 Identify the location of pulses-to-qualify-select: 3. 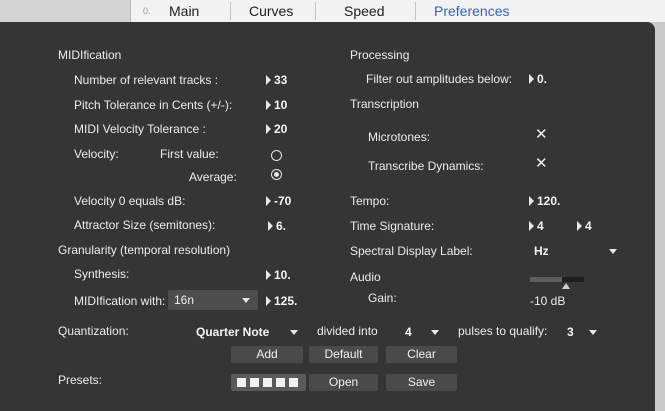
(570, 332).